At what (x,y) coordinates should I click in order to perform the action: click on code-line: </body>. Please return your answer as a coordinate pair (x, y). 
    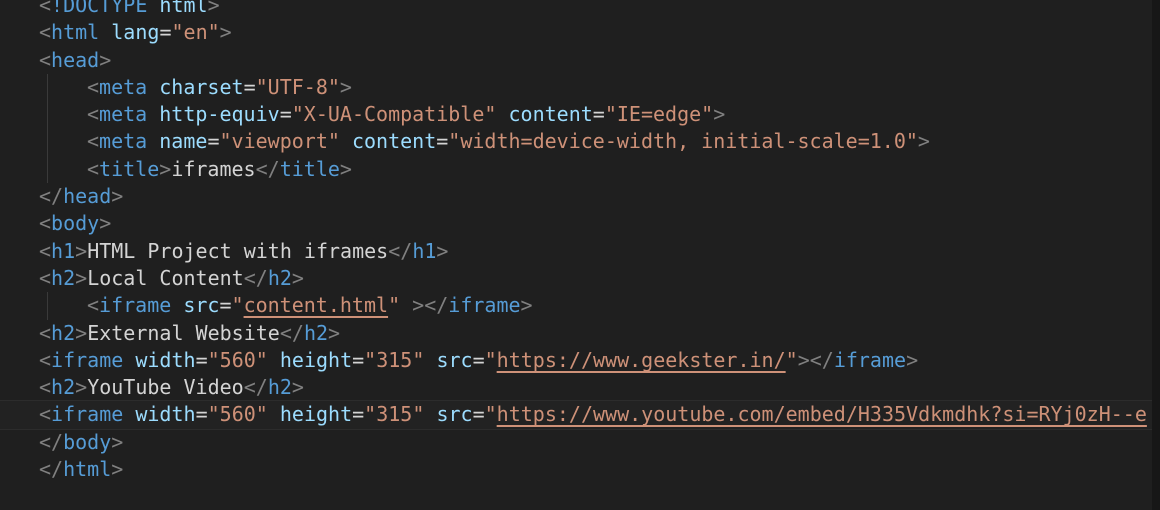
    Looking at the image, I should click on (599, 442).